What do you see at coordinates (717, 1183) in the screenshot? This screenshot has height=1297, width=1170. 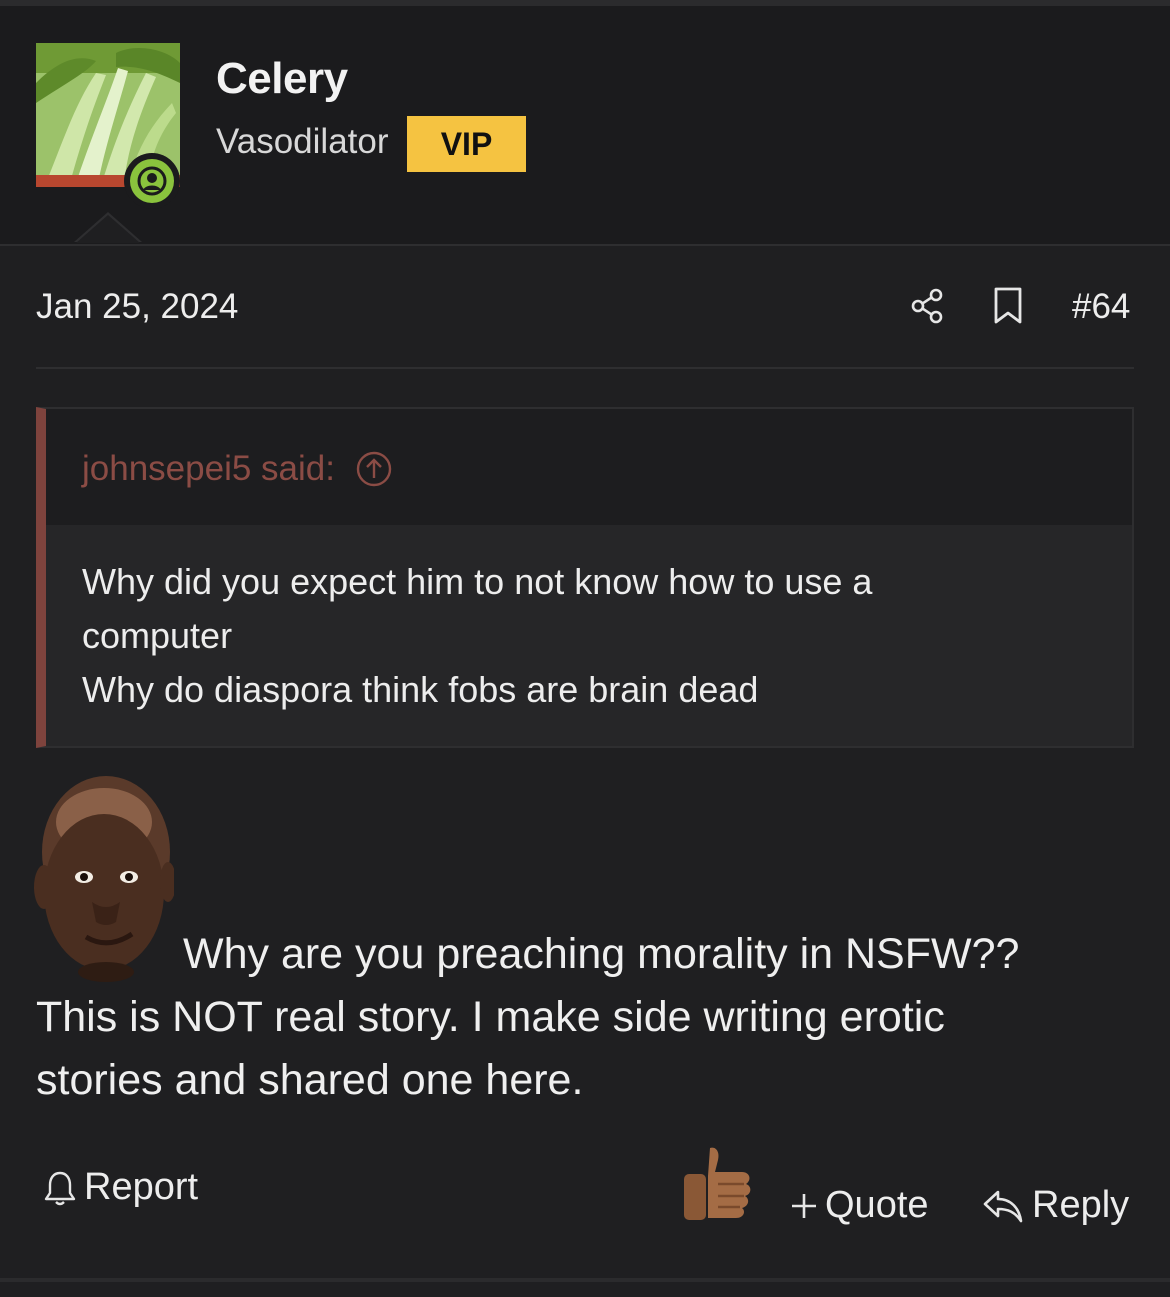 I see `thumbs-up-icon` at bounding box center [717, 1183].